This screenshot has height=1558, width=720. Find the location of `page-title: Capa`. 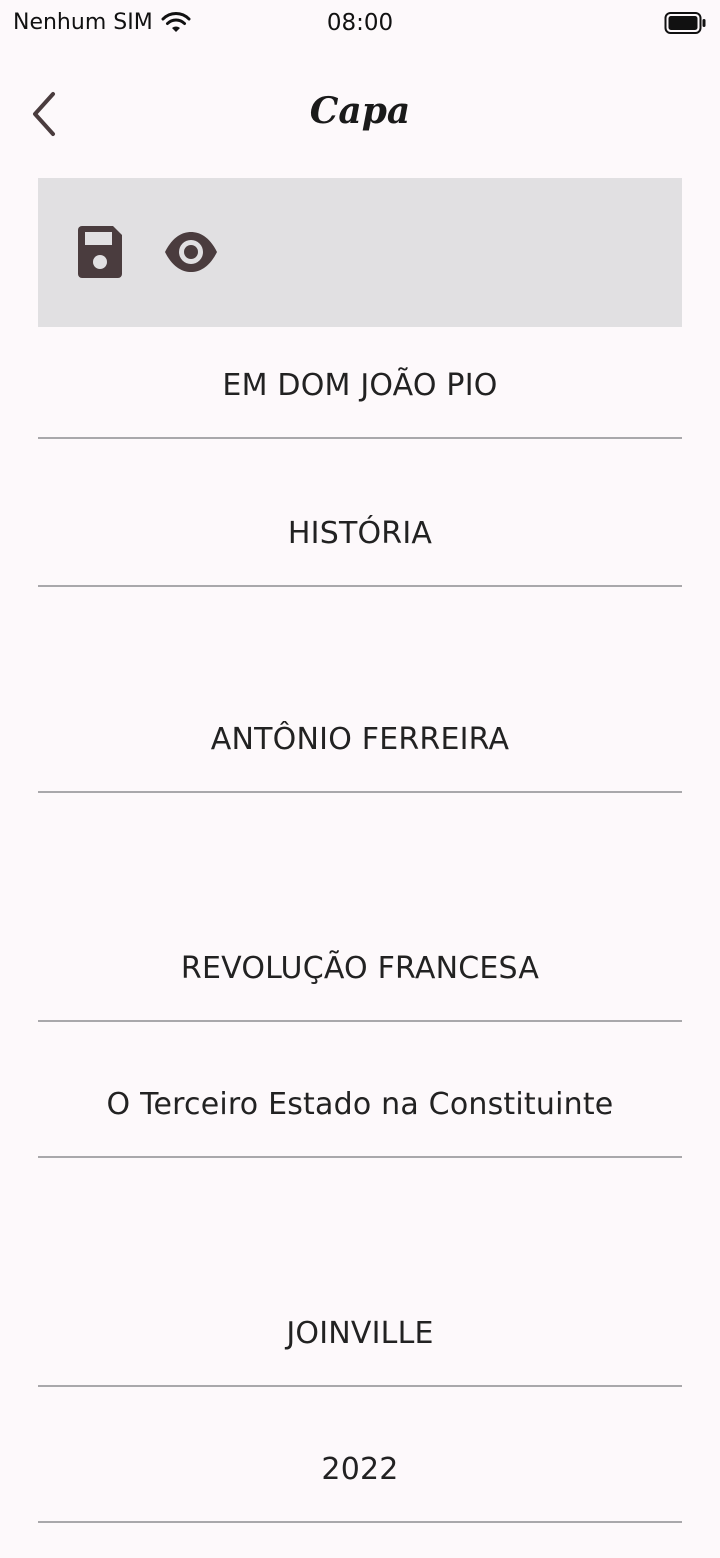

page-title: Capa is located at coordinates (360, 111).